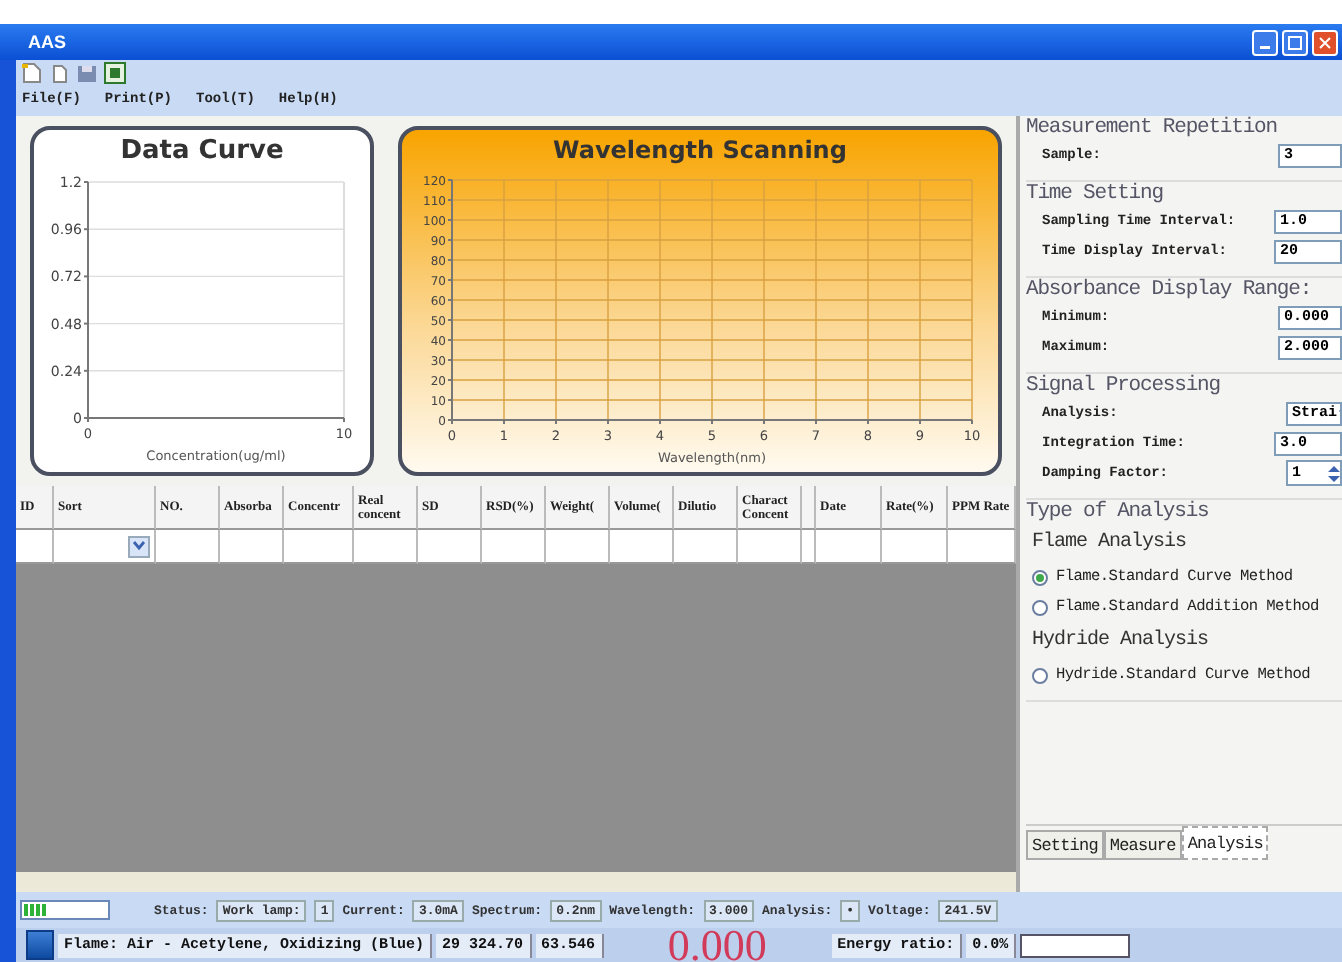  Describe the element at coordinates (1065, 845) in the screenshot. I see `tab: Setting` at that location.